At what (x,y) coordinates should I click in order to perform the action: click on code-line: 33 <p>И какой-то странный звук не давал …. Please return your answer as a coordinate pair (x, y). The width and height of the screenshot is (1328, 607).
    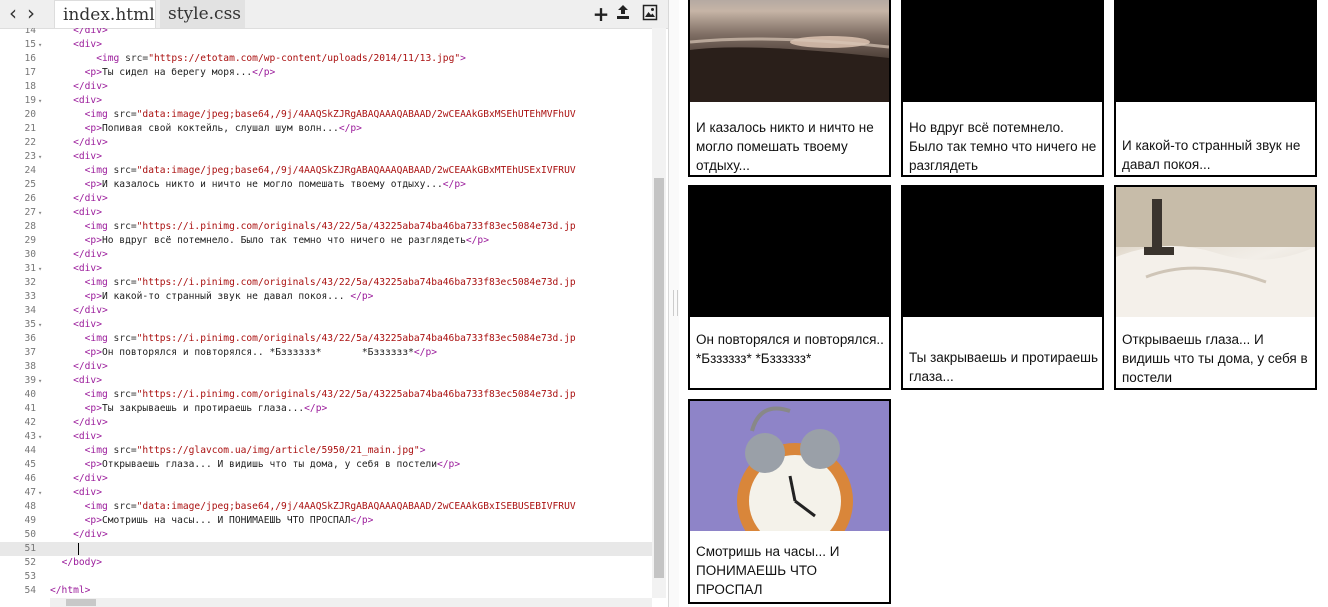
    Looking at the image, I should click on (326, 297).